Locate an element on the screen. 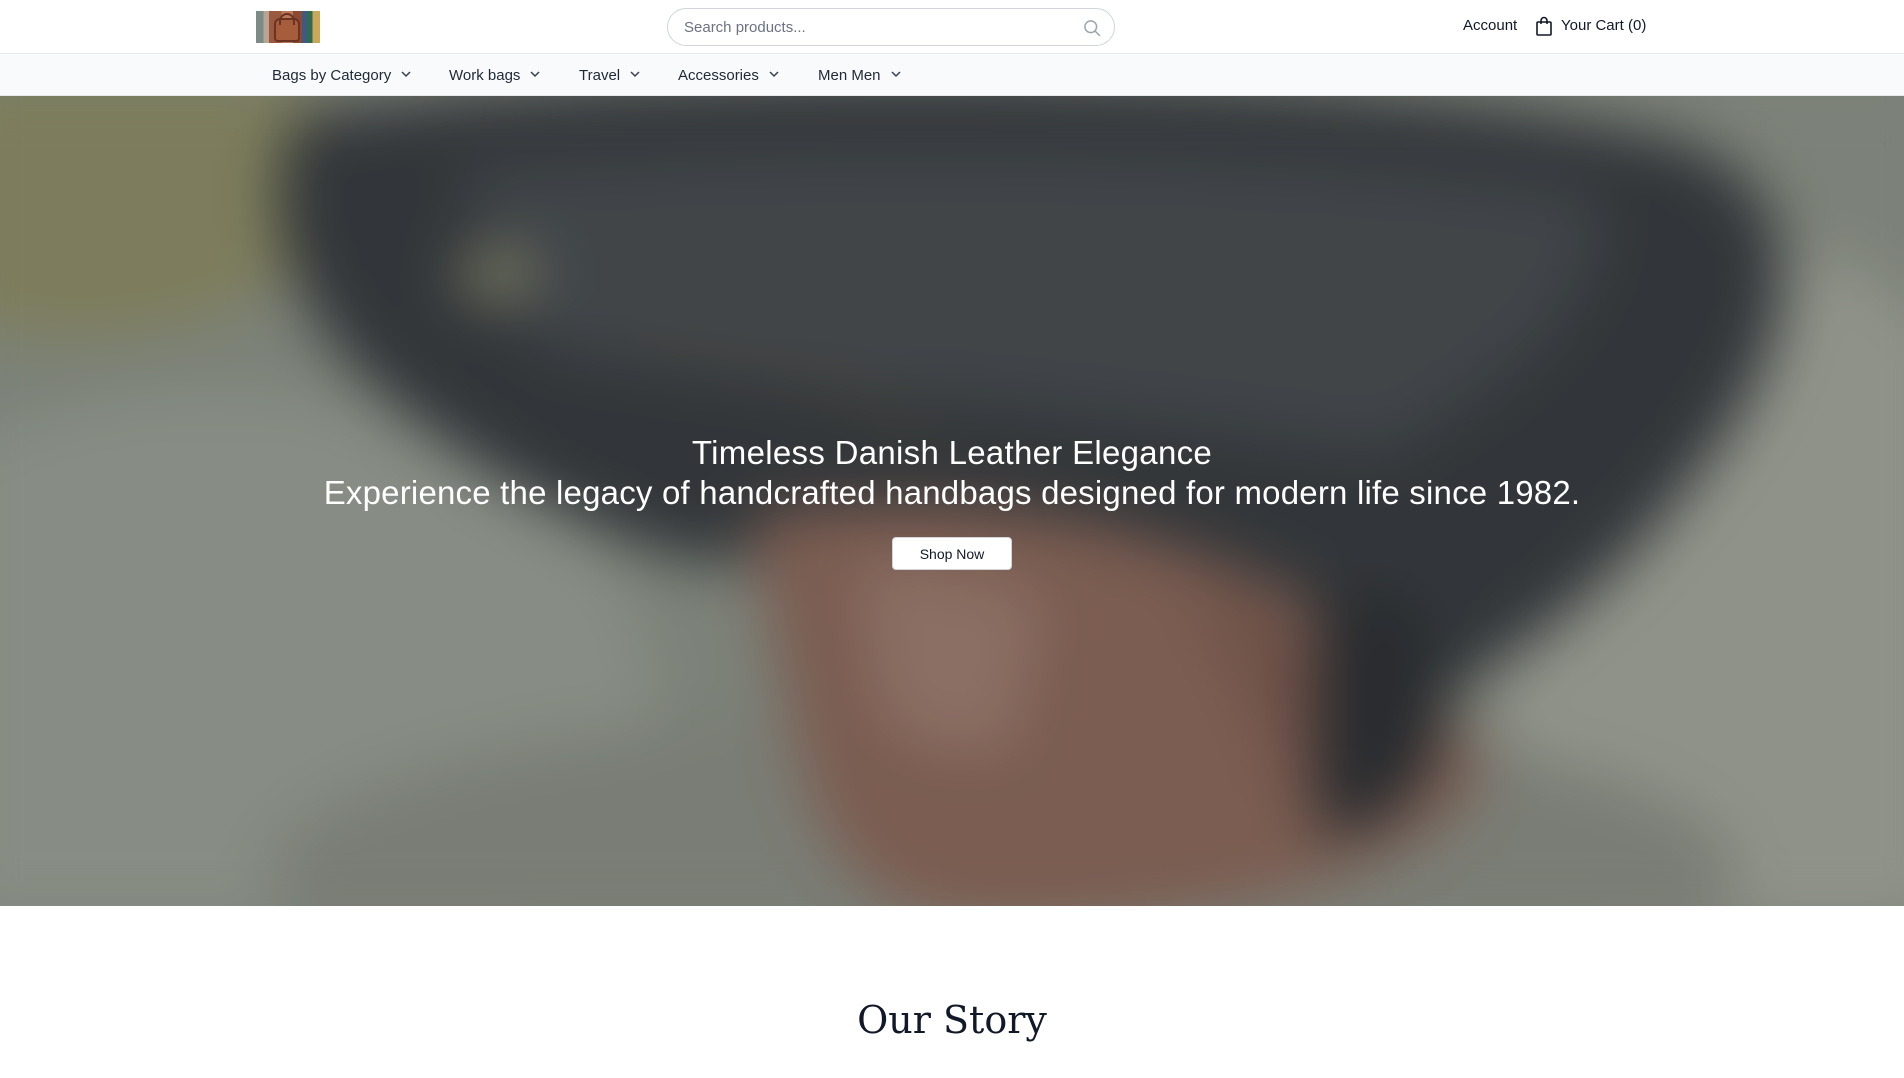  shop-now-button: Shop Now is located at coordinates (952, 553).